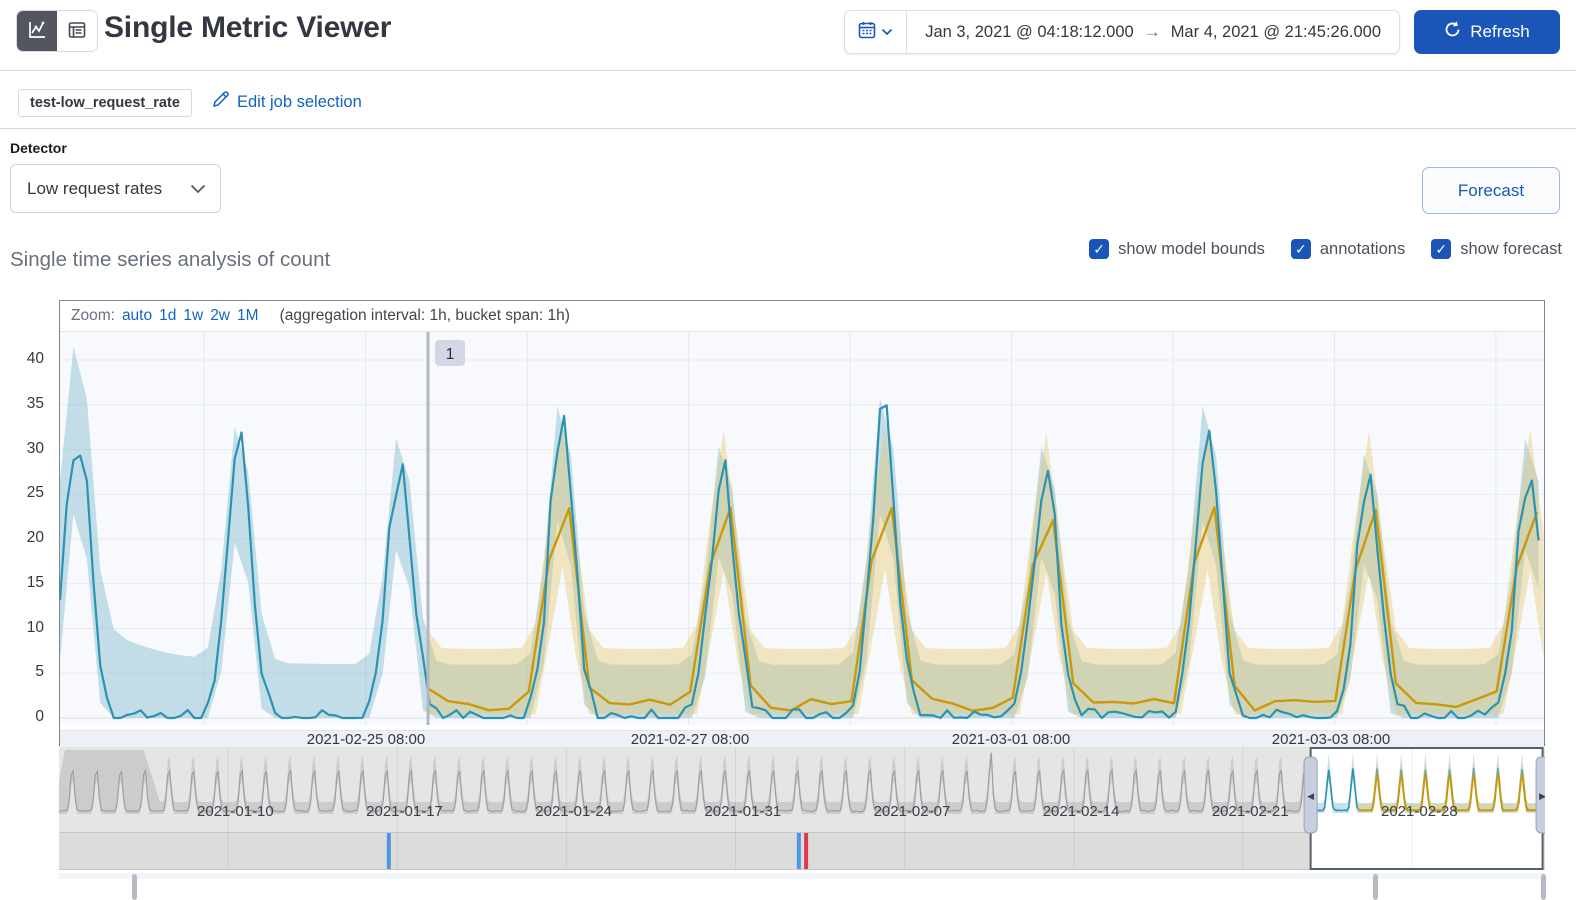 Image resolution: width=1576 pixels, height=900 pixels. I want to click on table-view-toggle-button, so click(77, 31).